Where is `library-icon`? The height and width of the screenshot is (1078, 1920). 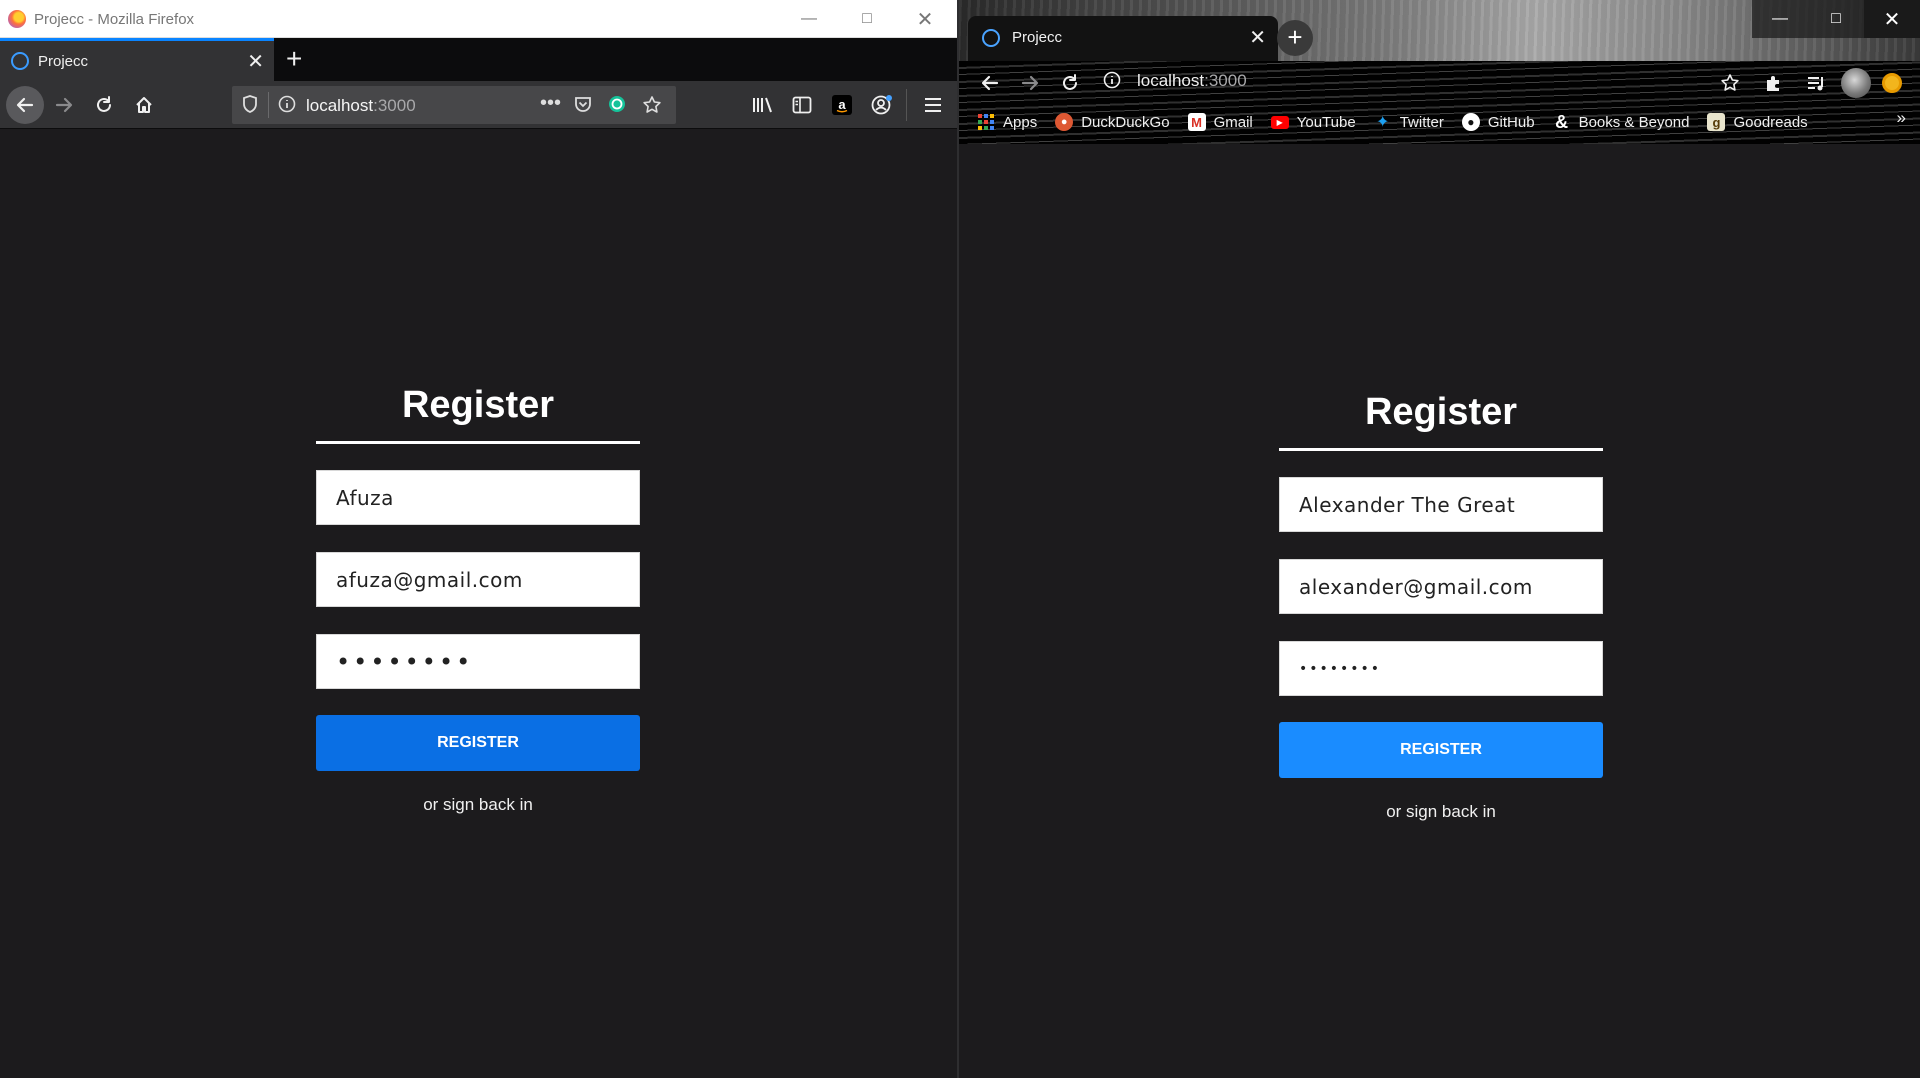
library-icon is located at coordinates (762, 105).